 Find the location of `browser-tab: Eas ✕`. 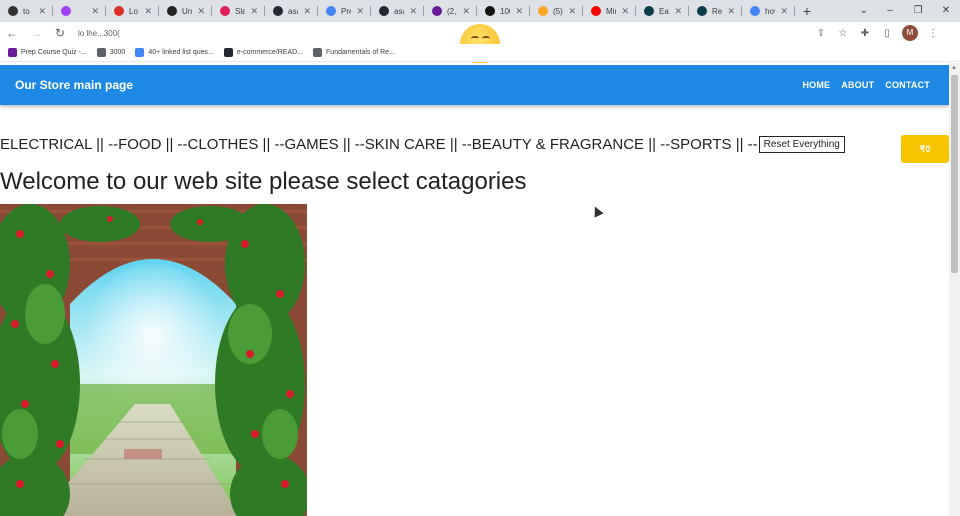

browser-tab: Eas ✕ is located at coordinates (662, 11).